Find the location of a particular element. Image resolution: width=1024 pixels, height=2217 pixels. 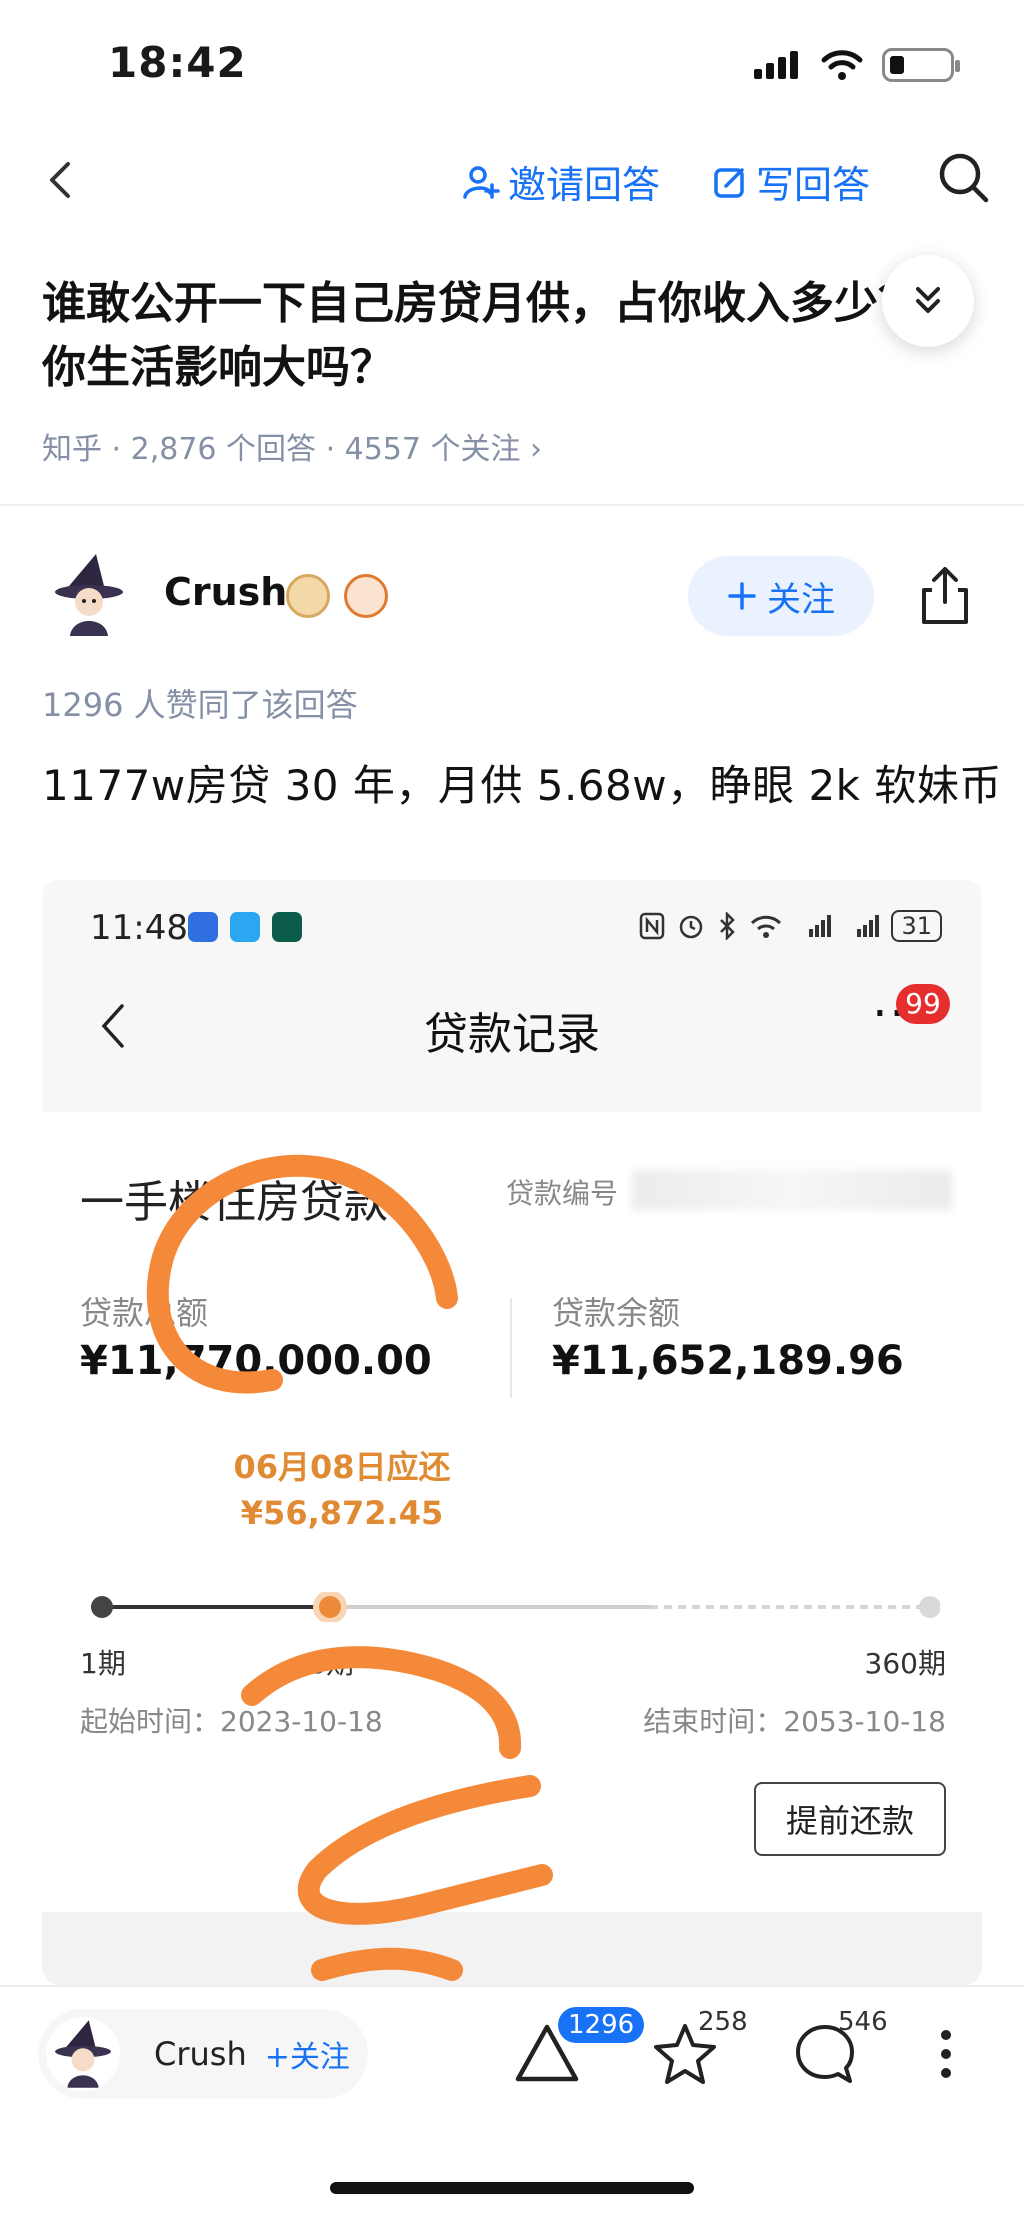

embedded-title: 贷款记录 is located at coordinates (512, 1034).